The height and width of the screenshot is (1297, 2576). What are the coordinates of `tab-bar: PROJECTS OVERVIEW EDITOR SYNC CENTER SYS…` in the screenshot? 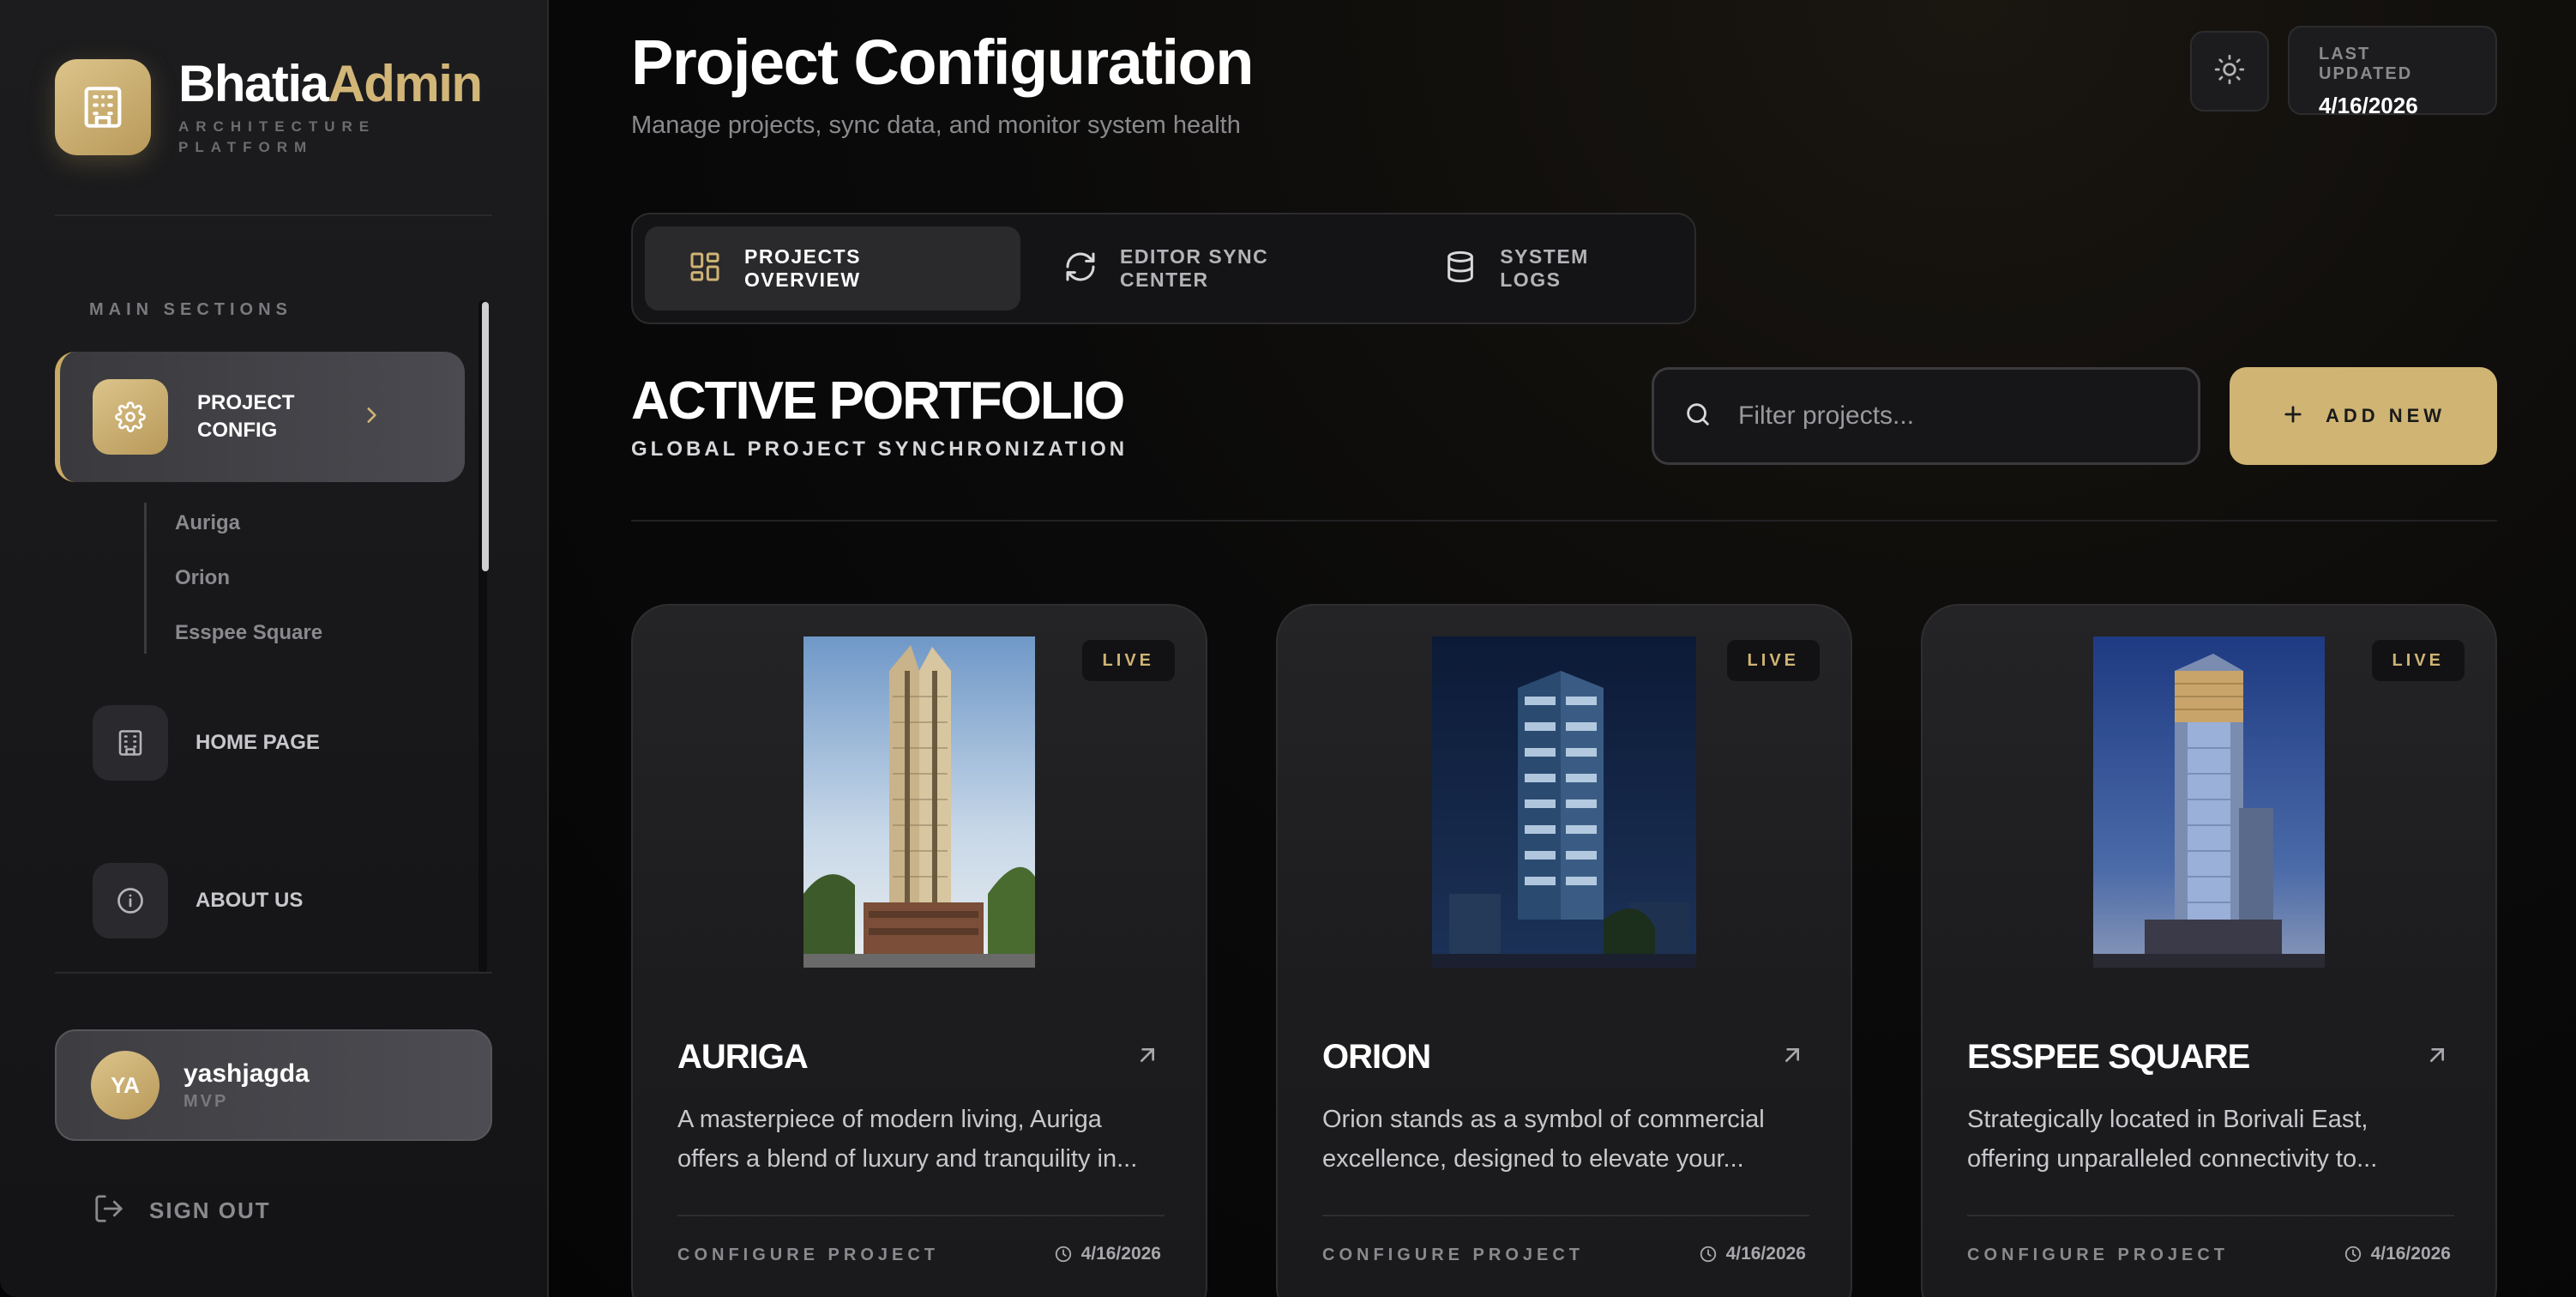 It's located at (1163, 268).